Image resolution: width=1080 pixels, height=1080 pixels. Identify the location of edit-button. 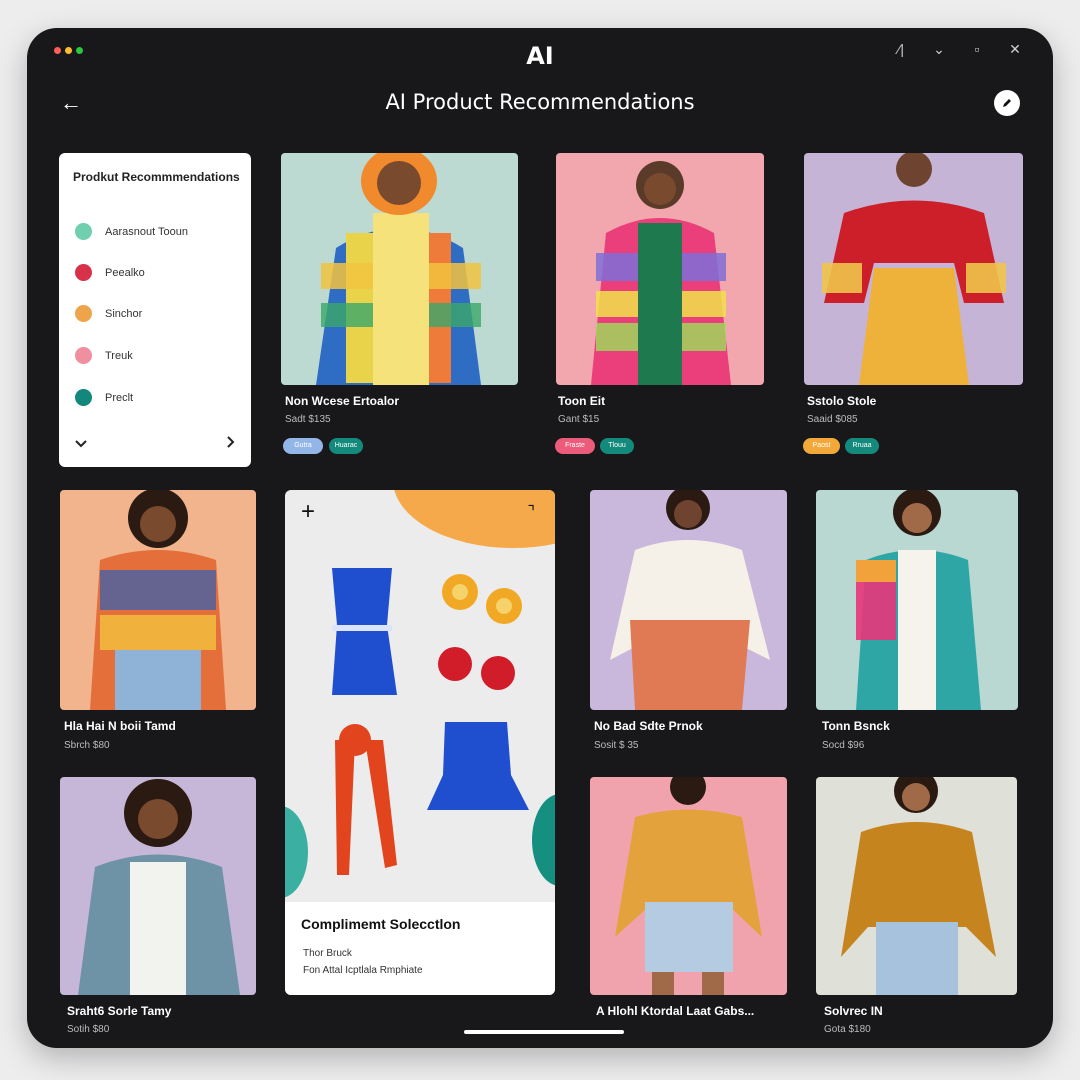
(1007, 103).